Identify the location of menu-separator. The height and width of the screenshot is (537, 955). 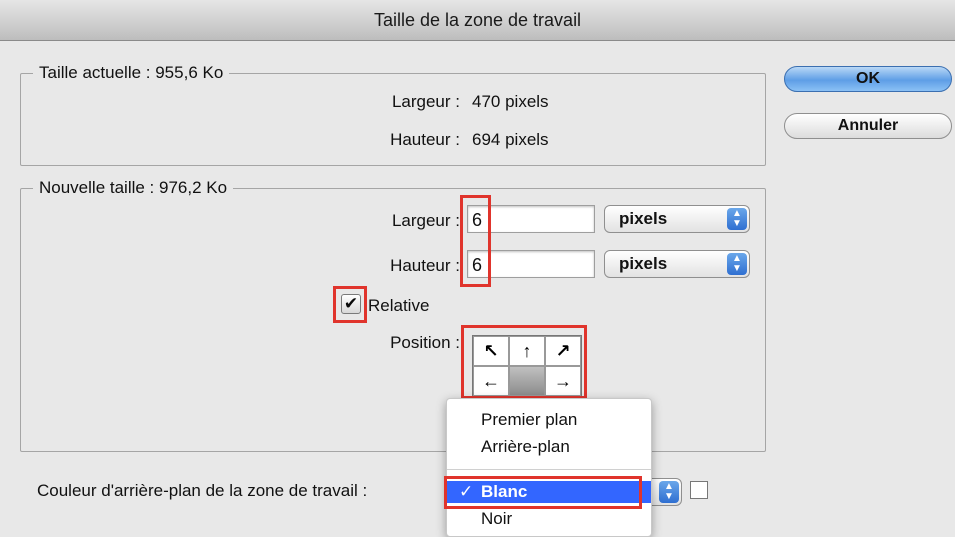
(549, 469).